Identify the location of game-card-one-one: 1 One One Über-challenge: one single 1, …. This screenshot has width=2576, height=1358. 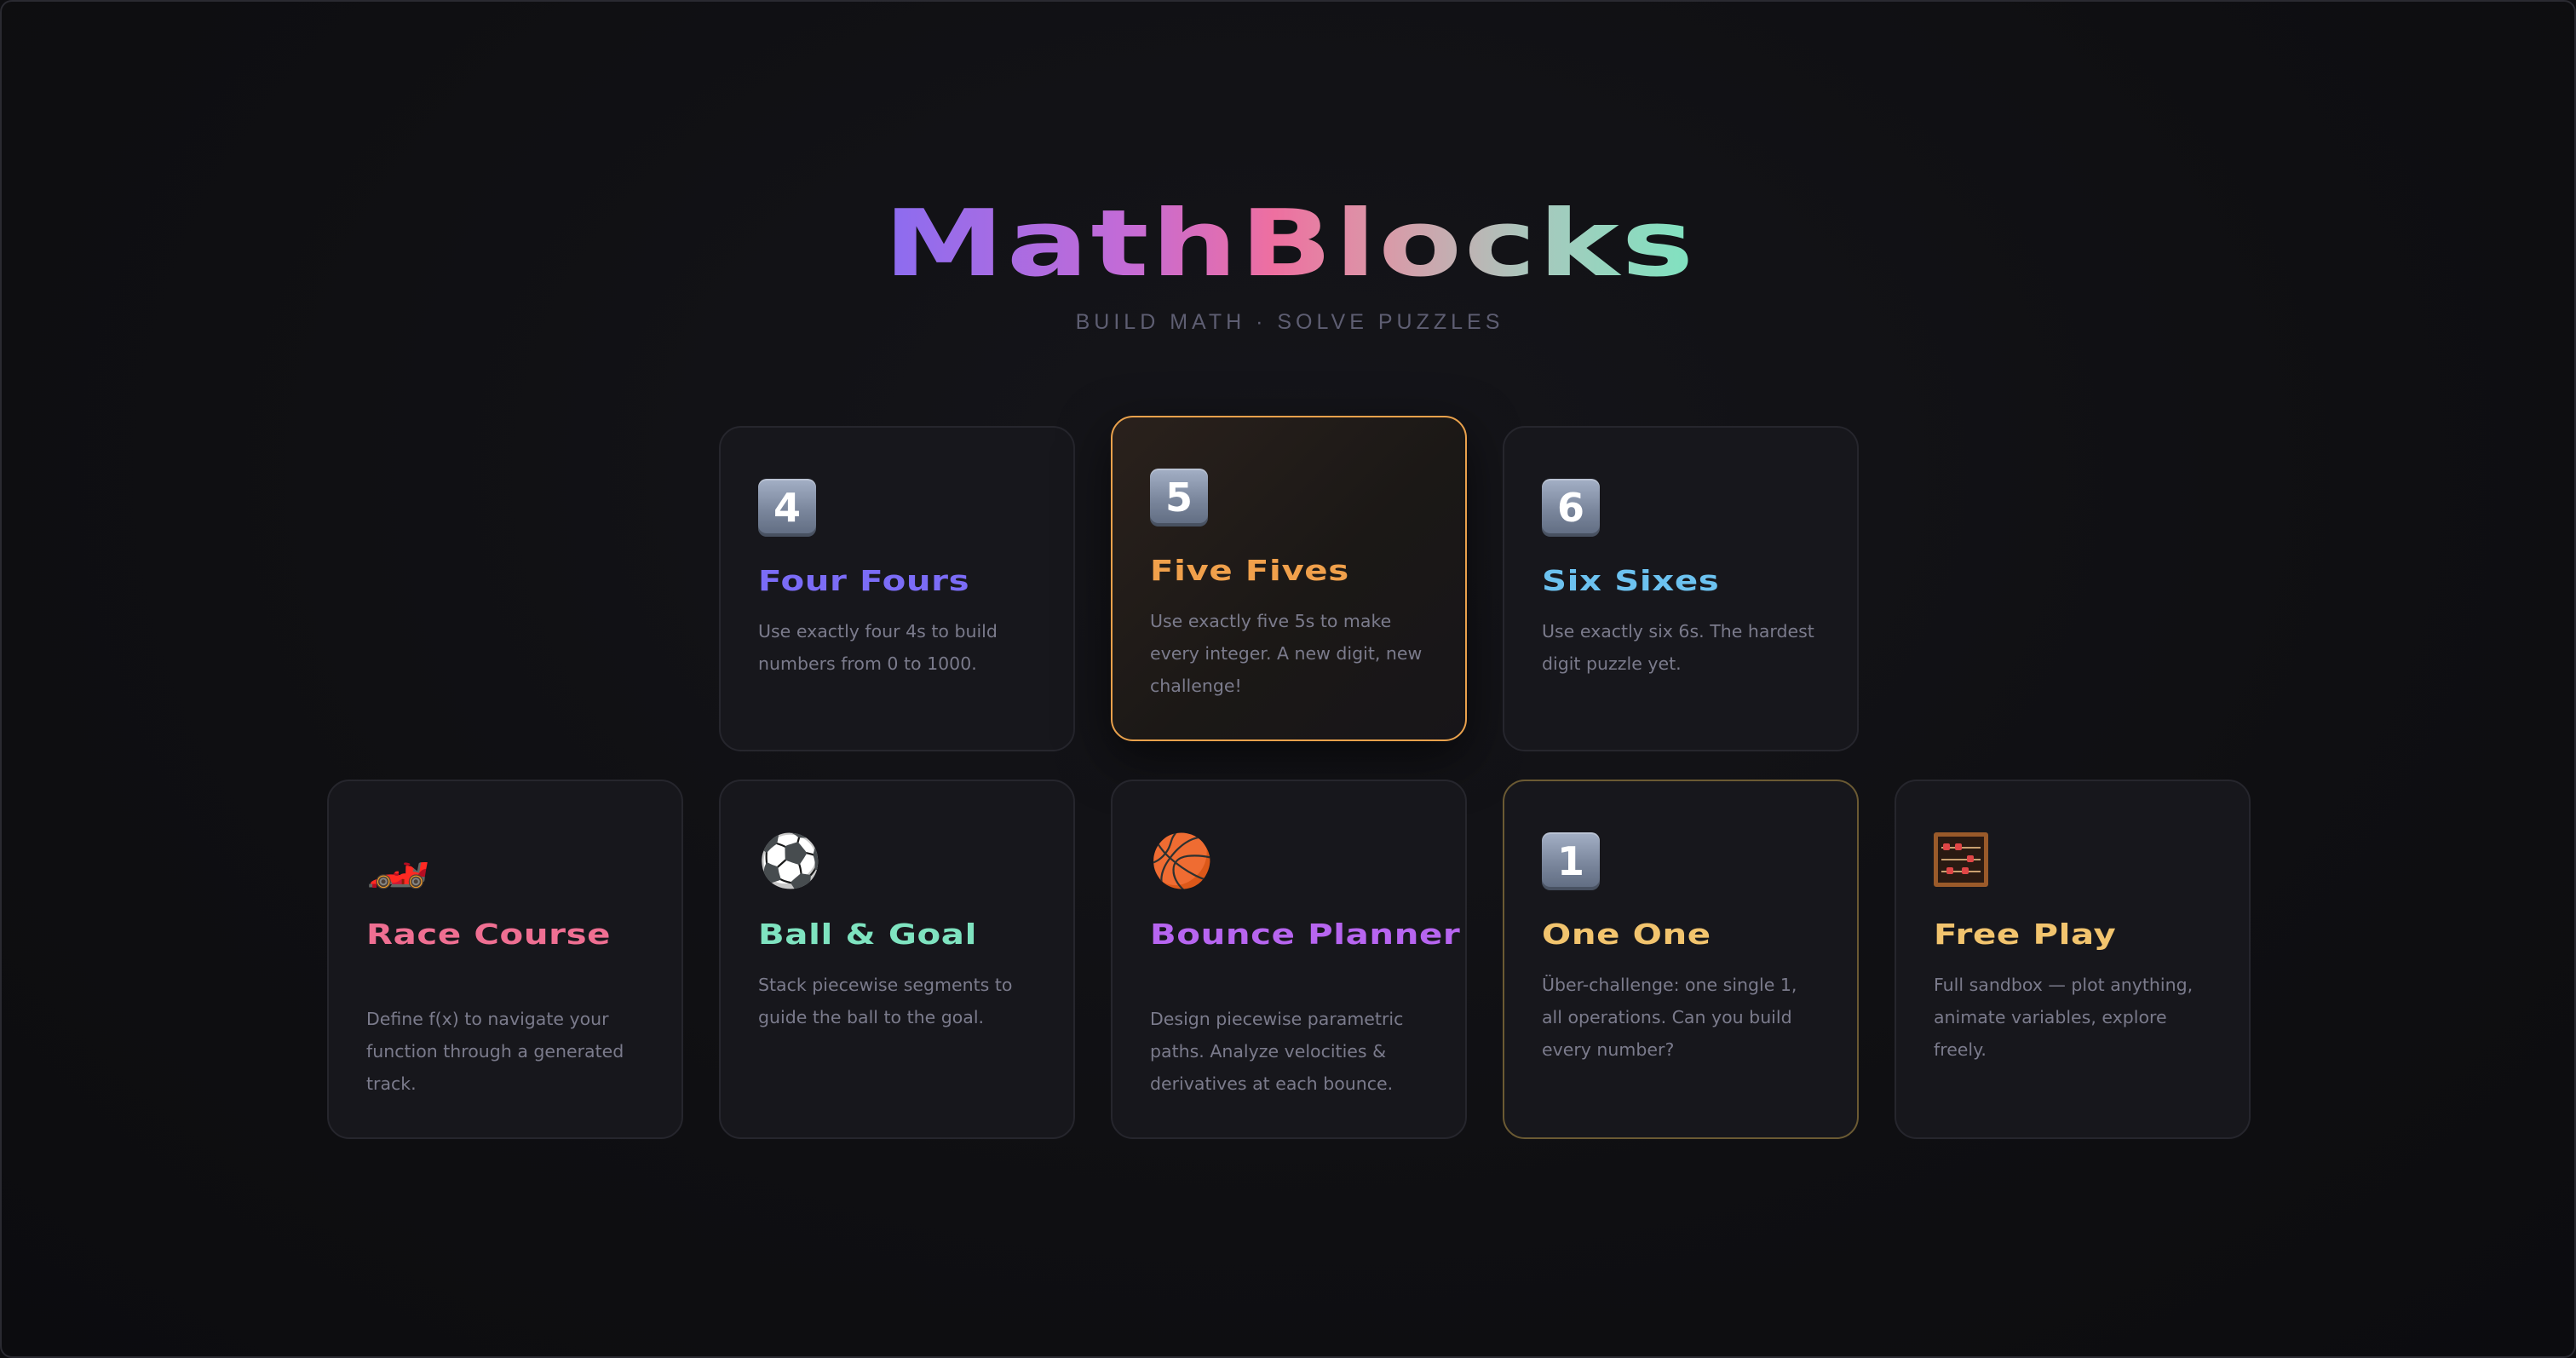
(1681, 960).